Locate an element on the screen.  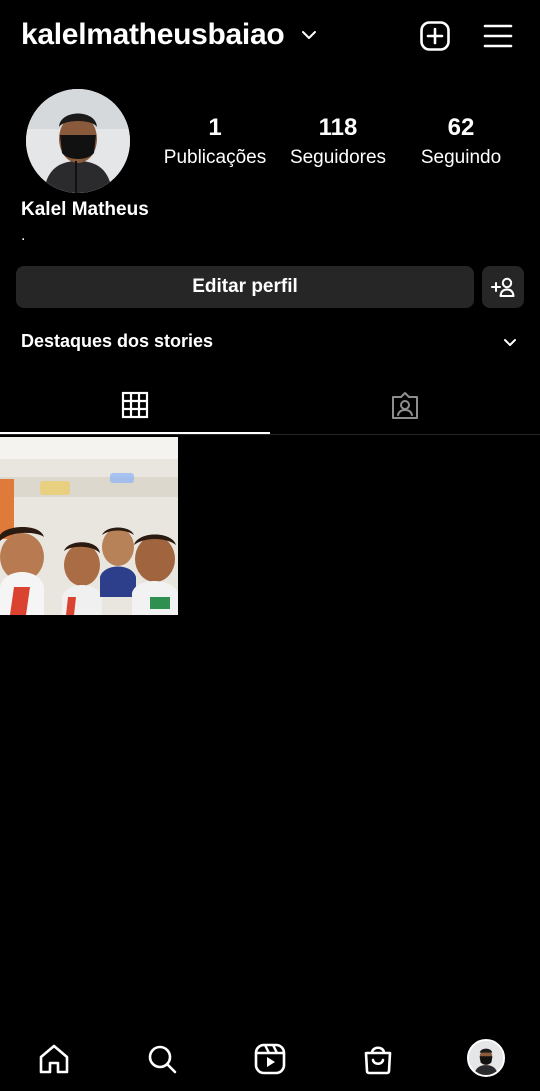
tab-tagged is located at coordinates (405, 406).